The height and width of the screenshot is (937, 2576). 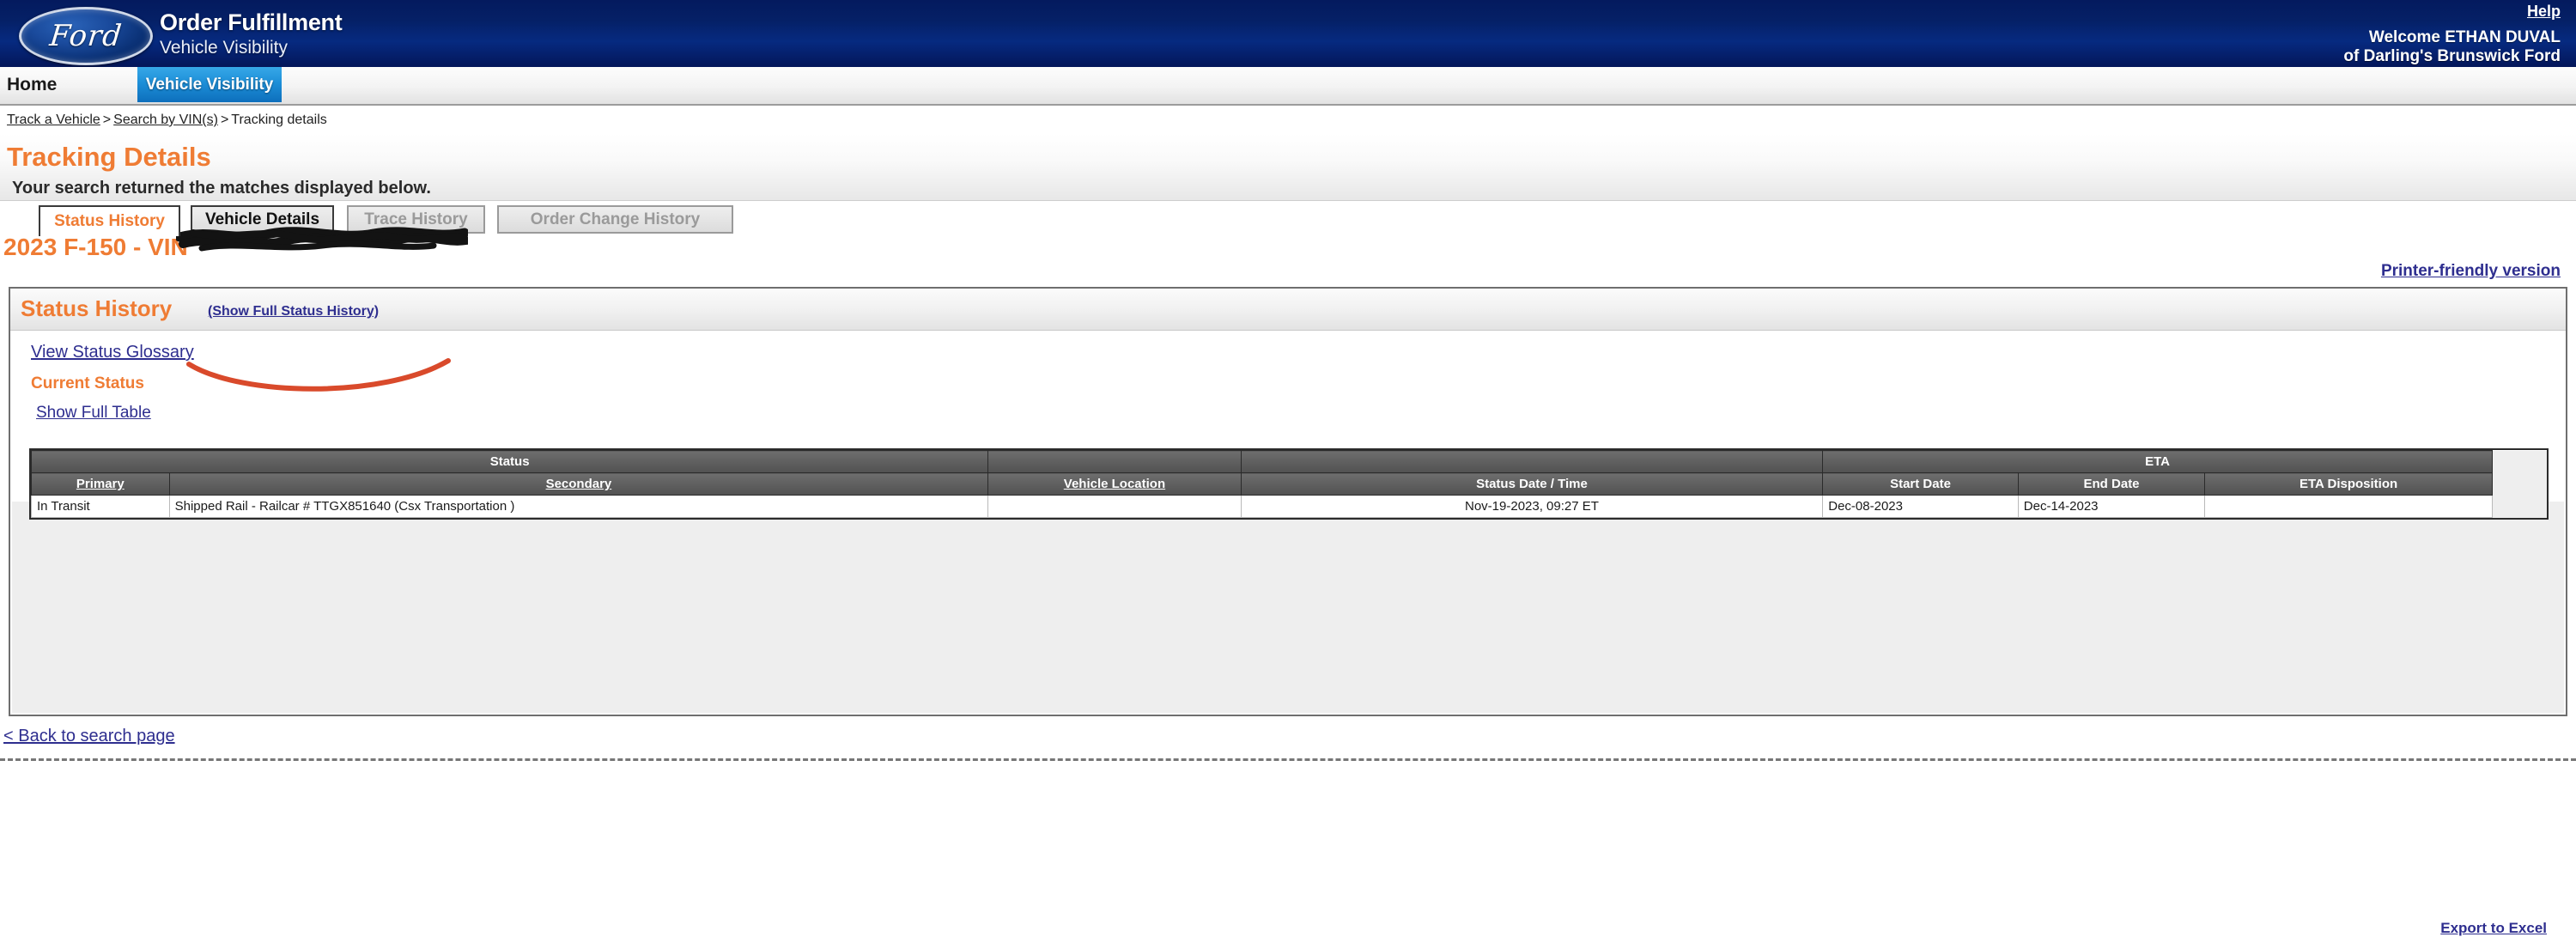 What do you see at coordinates (1532, 506) in the screenshot?
I see `cell-status-date-time: Nov-19-2023, 09:27 ET` at bounding box center [1532, 506].